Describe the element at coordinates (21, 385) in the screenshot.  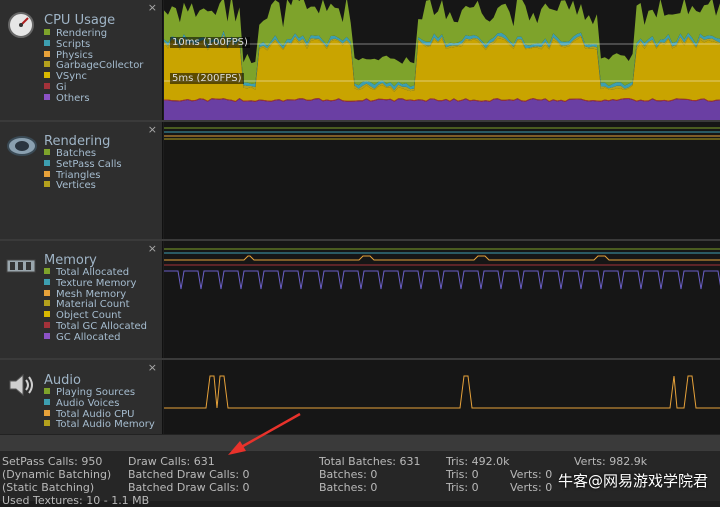
I see `speaker-icon` at that location.